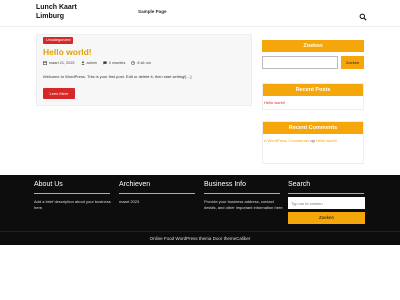 The image size is (400, 300). I want to click on post-date: maart 21, 2023, so click(59, 63).